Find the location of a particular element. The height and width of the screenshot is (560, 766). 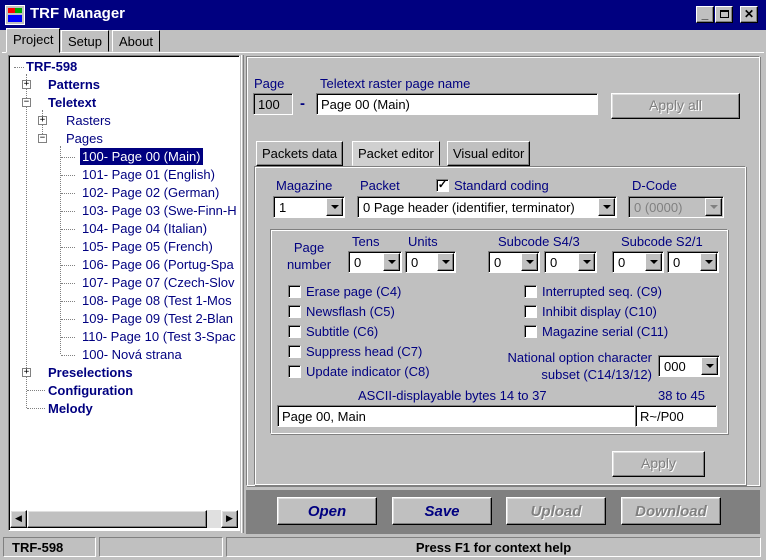

minimize-button: _ is located at coordinates (705, 14).